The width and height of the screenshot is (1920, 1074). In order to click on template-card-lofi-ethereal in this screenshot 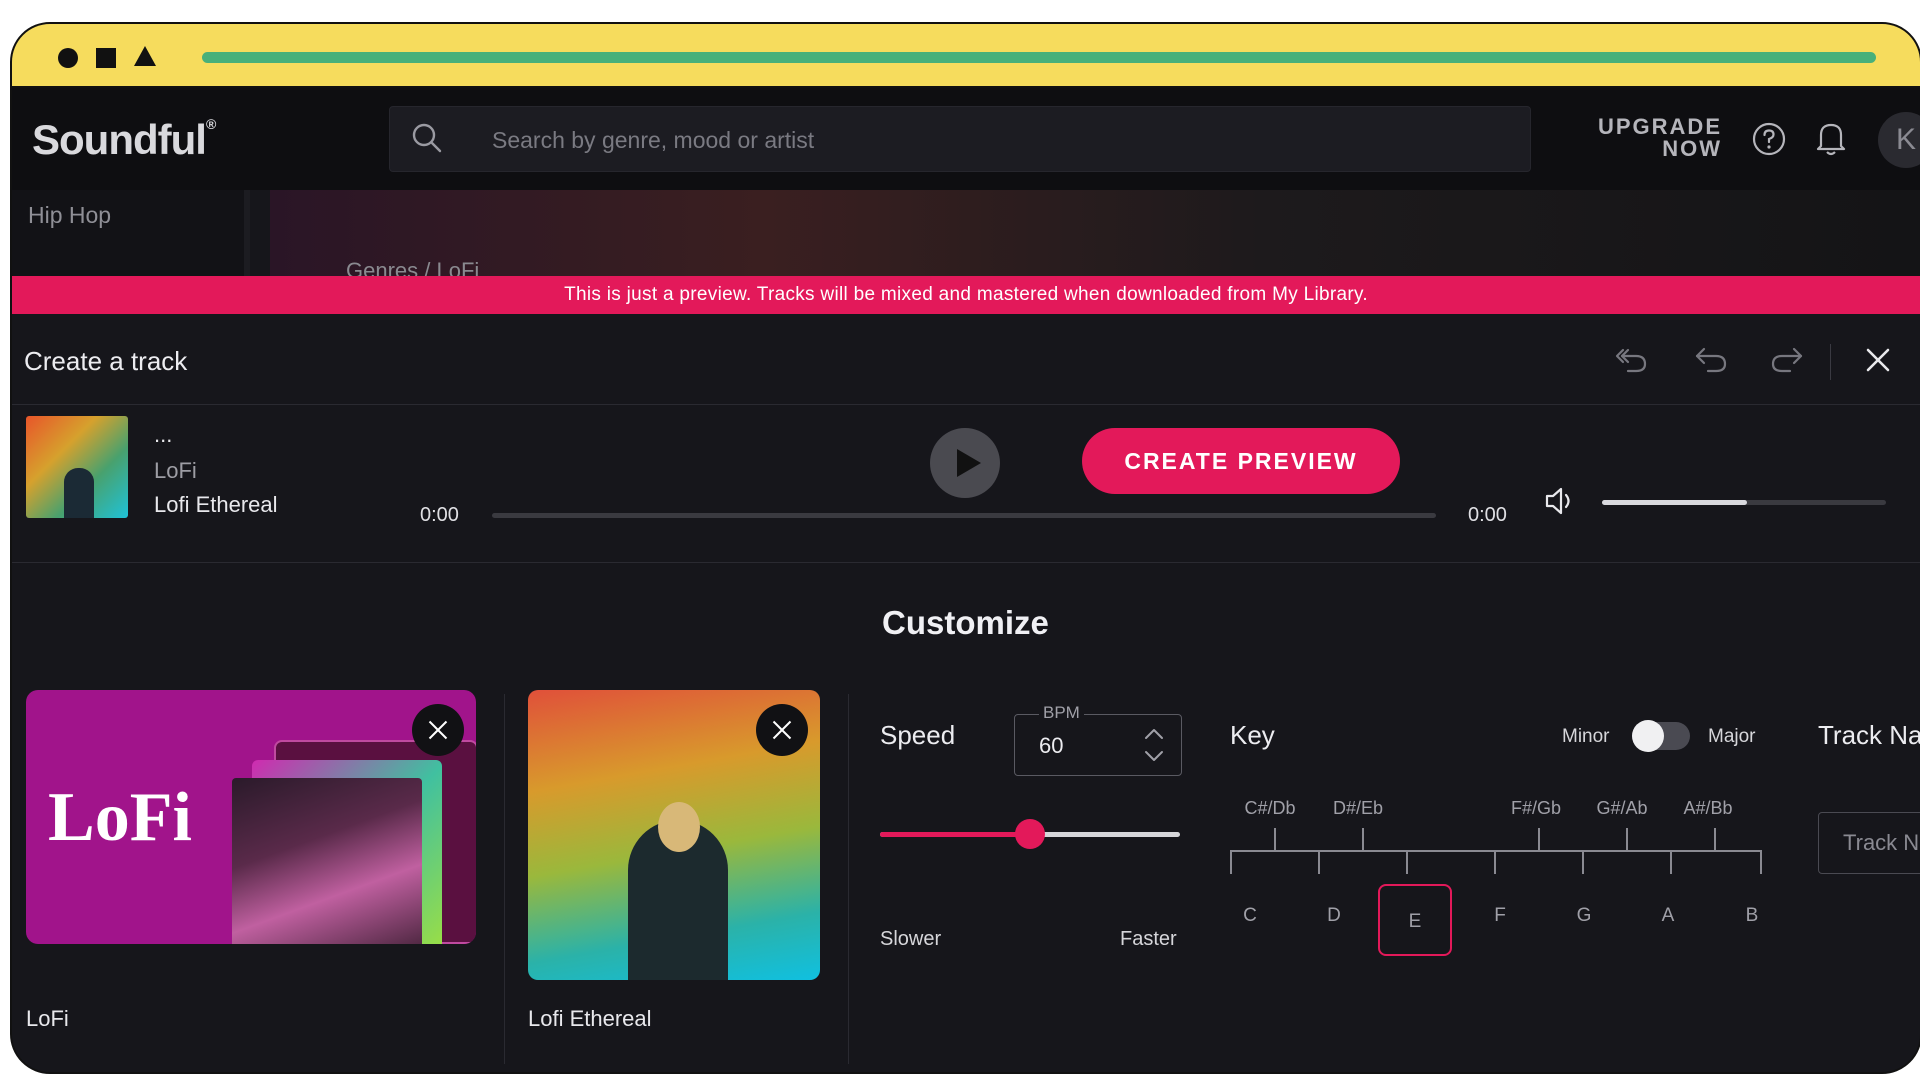, I will do `click(674, 835)`.